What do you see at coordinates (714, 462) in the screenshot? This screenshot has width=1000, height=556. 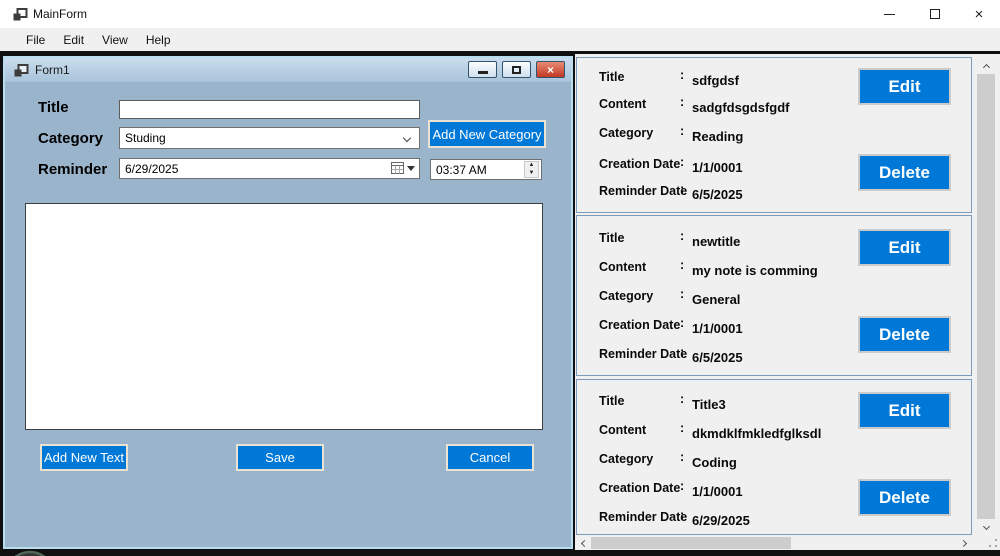 I see `note-category-value: Coding` at bounding box center [714, 462].